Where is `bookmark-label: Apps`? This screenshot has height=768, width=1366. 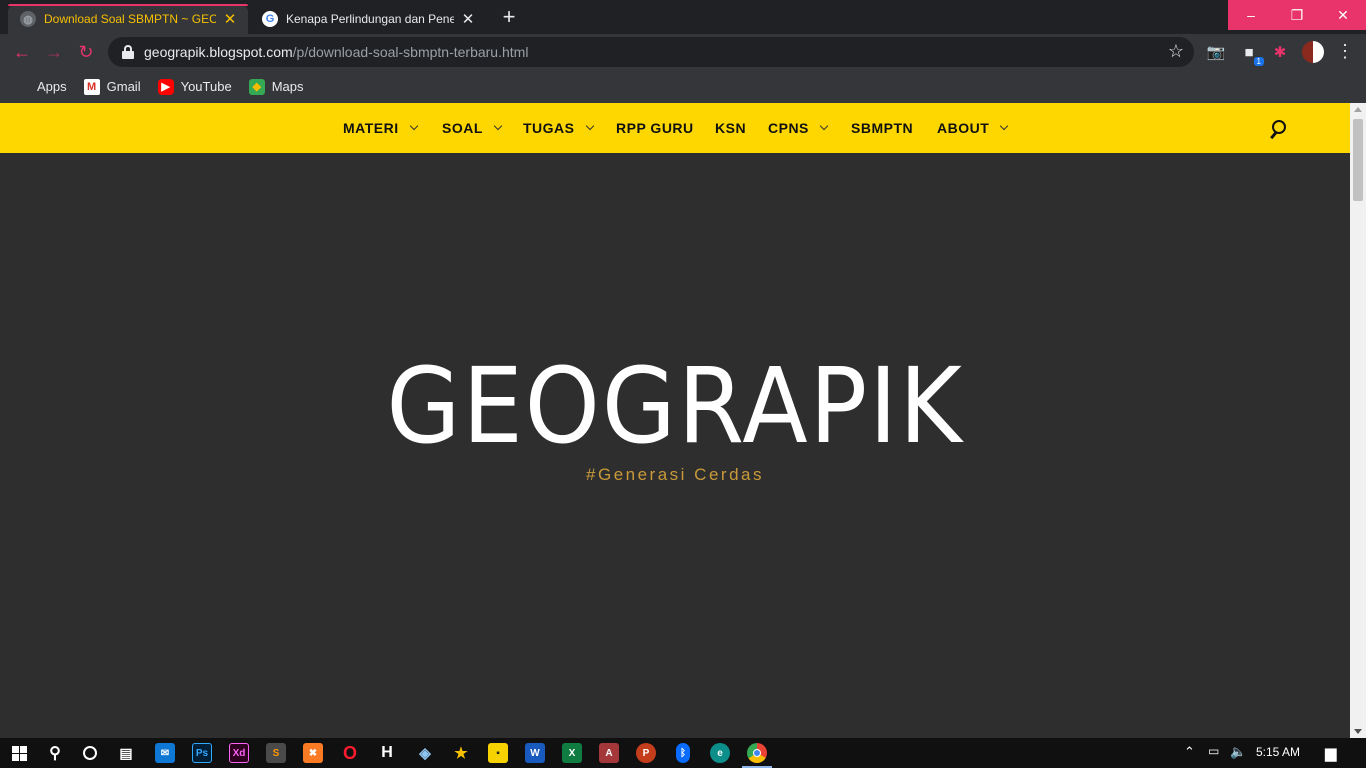 bookmark-label: Apps is located at coordinates (52, 86).